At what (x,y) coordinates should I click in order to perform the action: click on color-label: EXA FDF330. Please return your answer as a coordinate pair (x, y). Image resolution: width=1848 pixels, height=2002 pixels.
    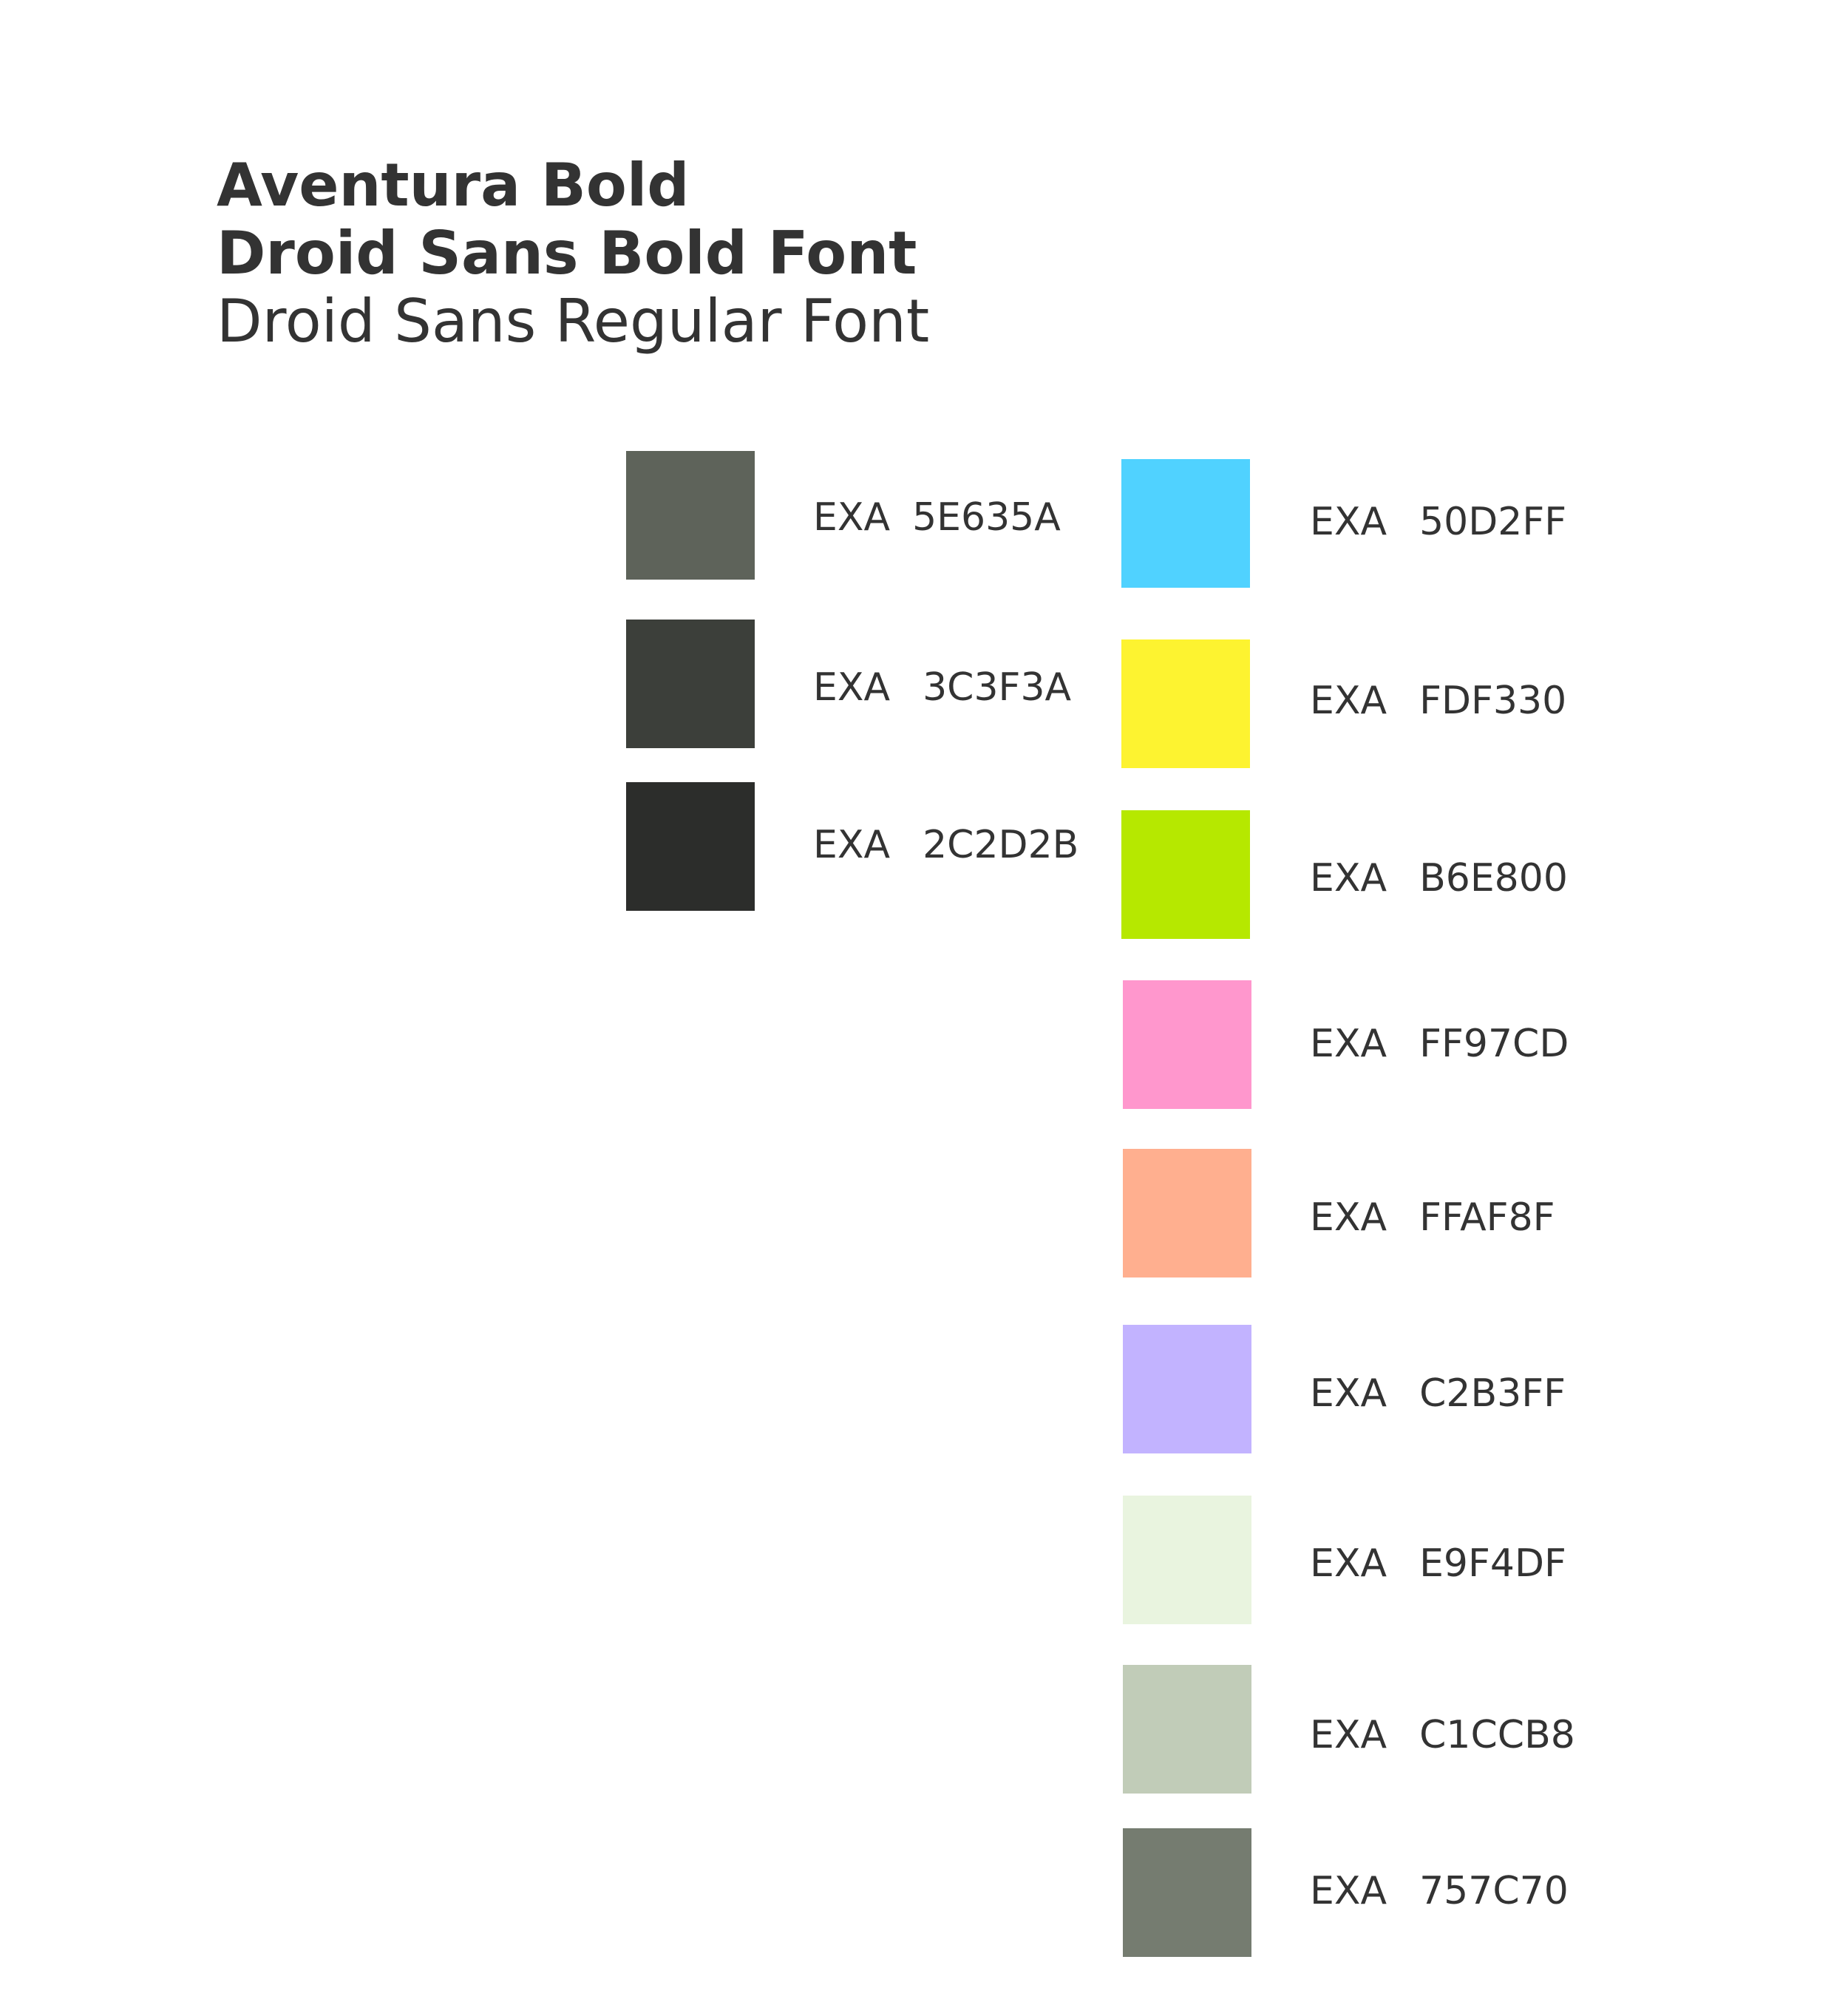
    Looking at the image, I should click on (1438, 701).